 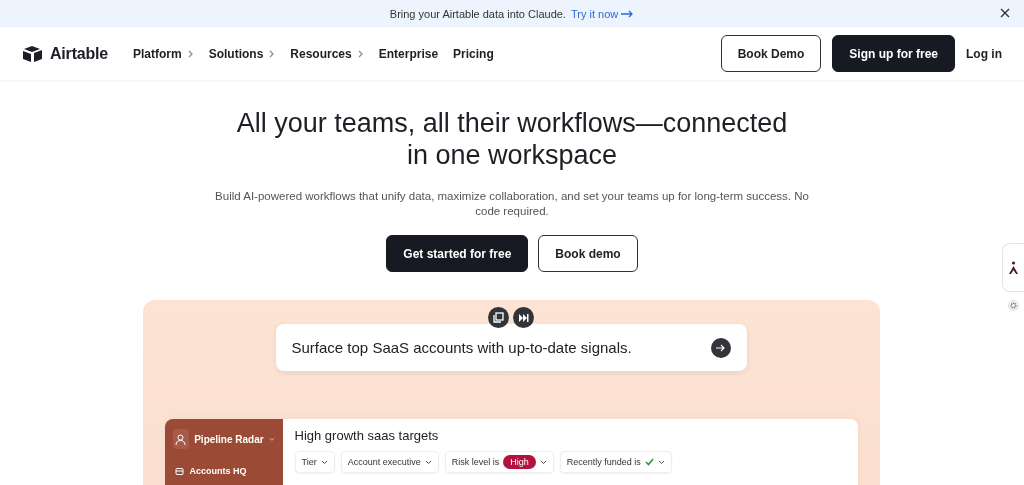 What do you see at coordinates (408, 53) in the screenshot?
I see `nav-link: Enterprise` at bounding box center [408, 53].